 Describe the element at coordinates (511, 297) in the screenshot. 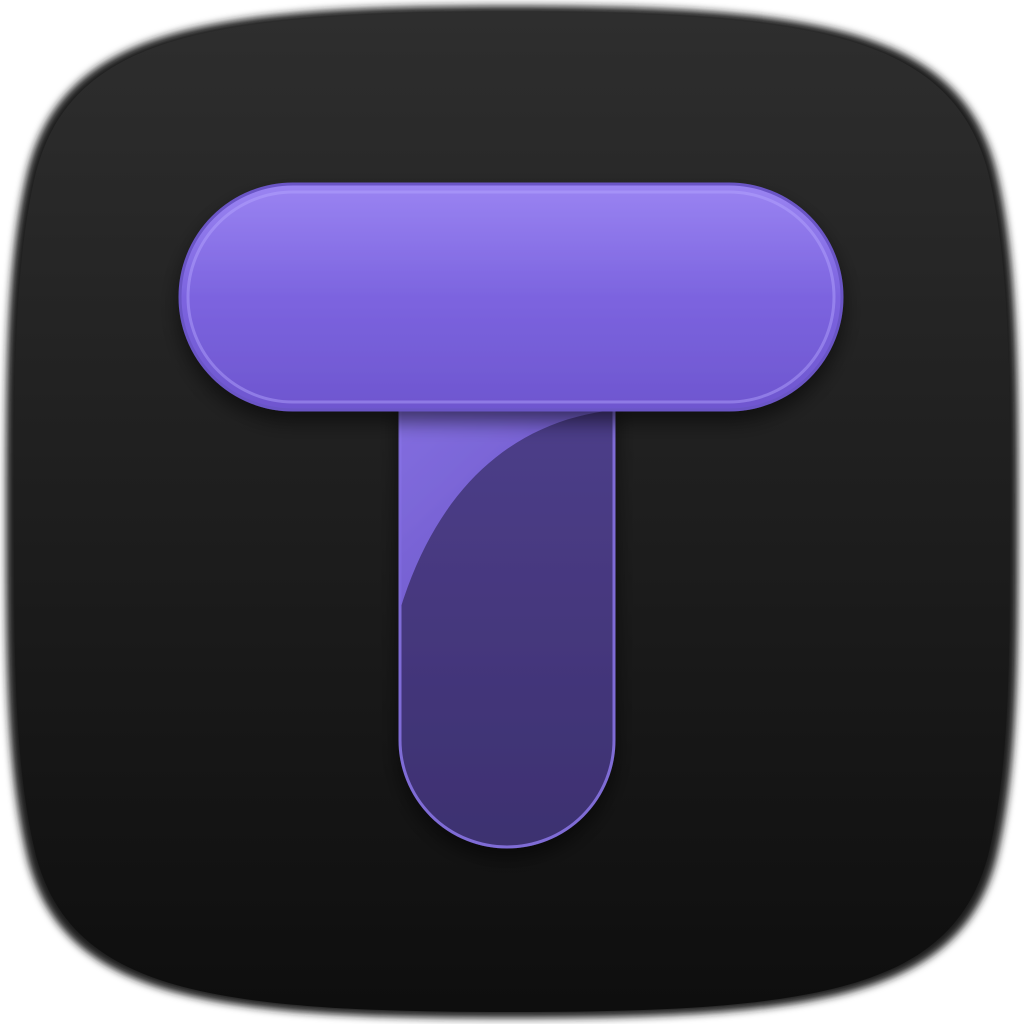

I see `t-bar` at that location.